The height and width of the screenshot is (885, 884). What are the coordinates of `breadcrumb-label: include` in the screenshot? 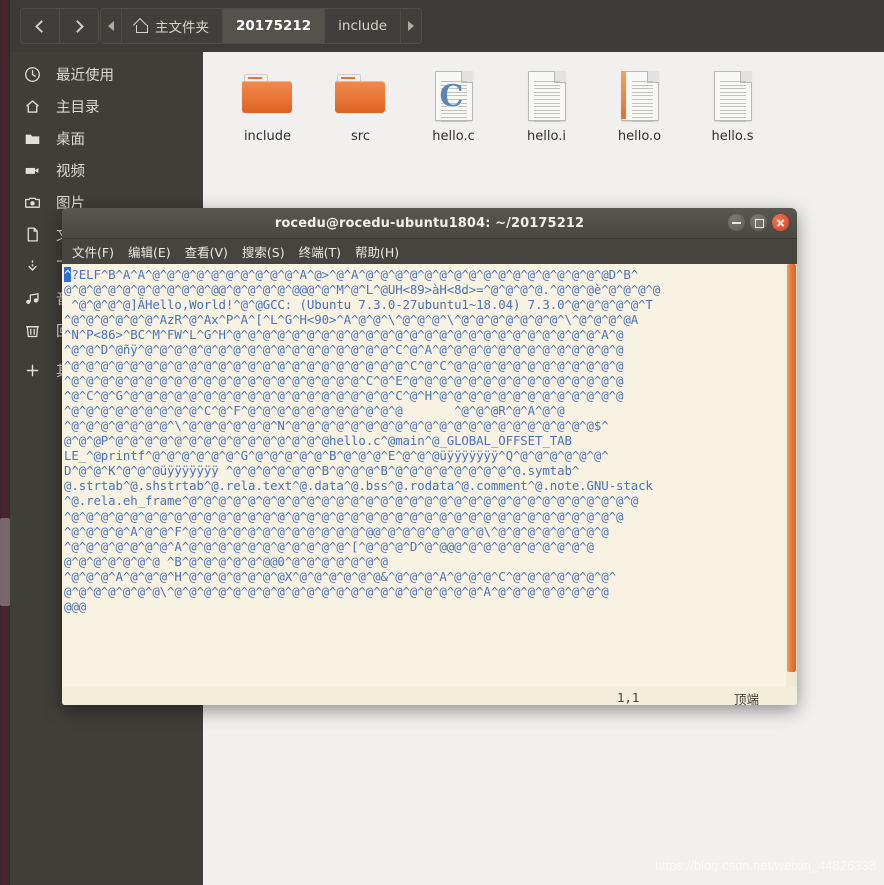 It's located at (363, 26).